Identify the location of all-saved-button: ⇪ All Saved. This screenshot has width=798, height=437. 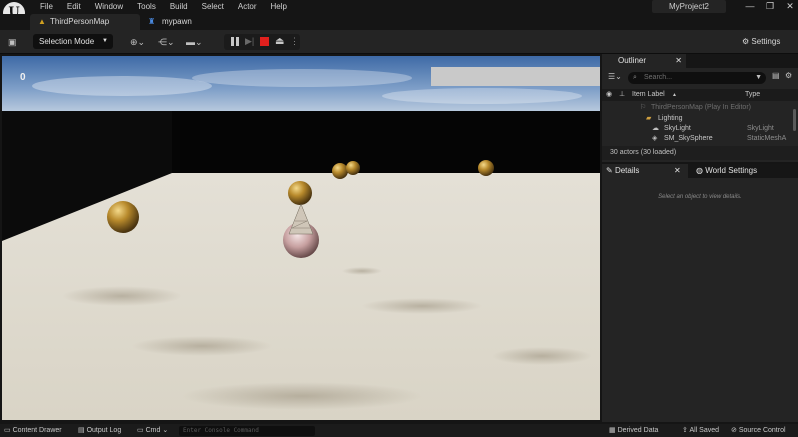
(700, 430).